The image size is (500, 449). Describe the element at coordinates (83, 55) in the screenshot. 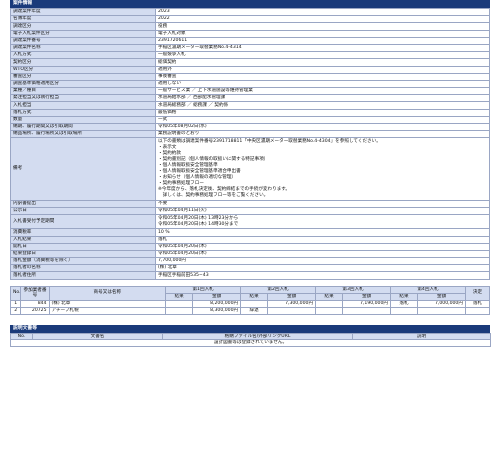

I see `info-label: 入札方式` at that location.